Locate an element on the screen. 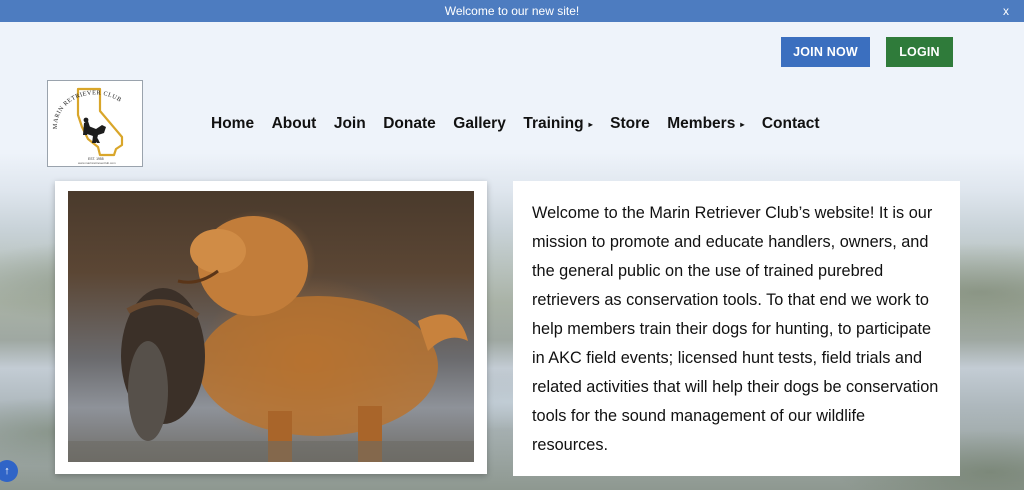 The height and width of the screenshot is (490, 1024). nav-label: Home is located at coordinates (233, 123).